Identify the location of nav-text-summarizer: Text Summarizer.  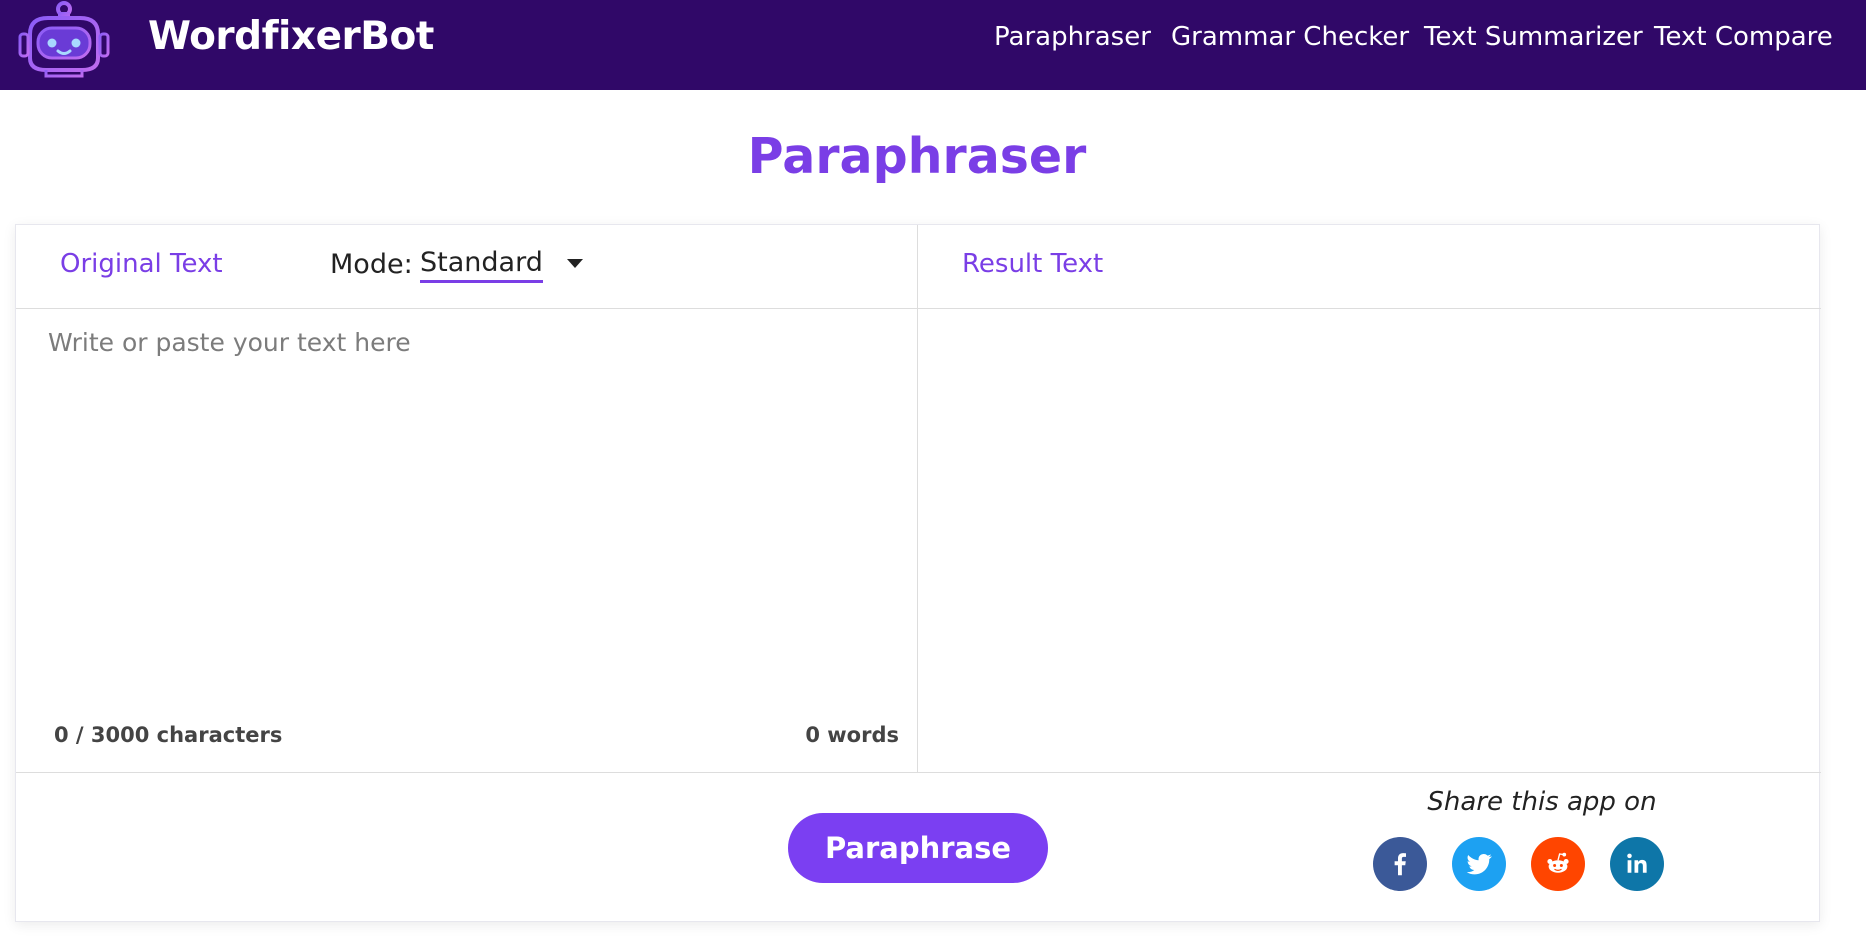
(1533, 37).